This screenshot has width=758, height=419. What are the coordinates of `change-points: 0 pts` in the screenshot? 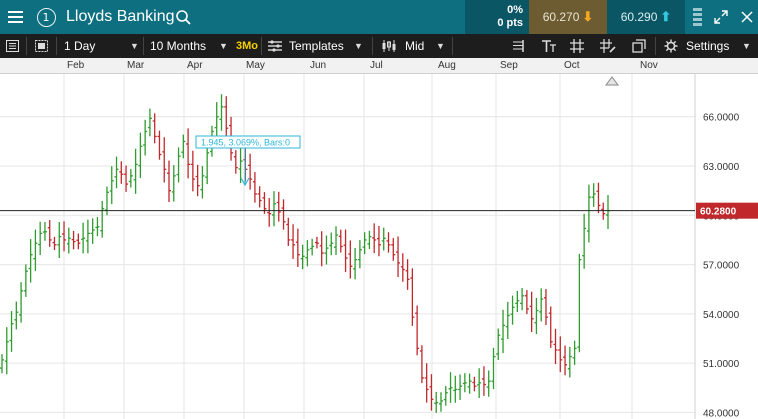 It's located at (510, 23).